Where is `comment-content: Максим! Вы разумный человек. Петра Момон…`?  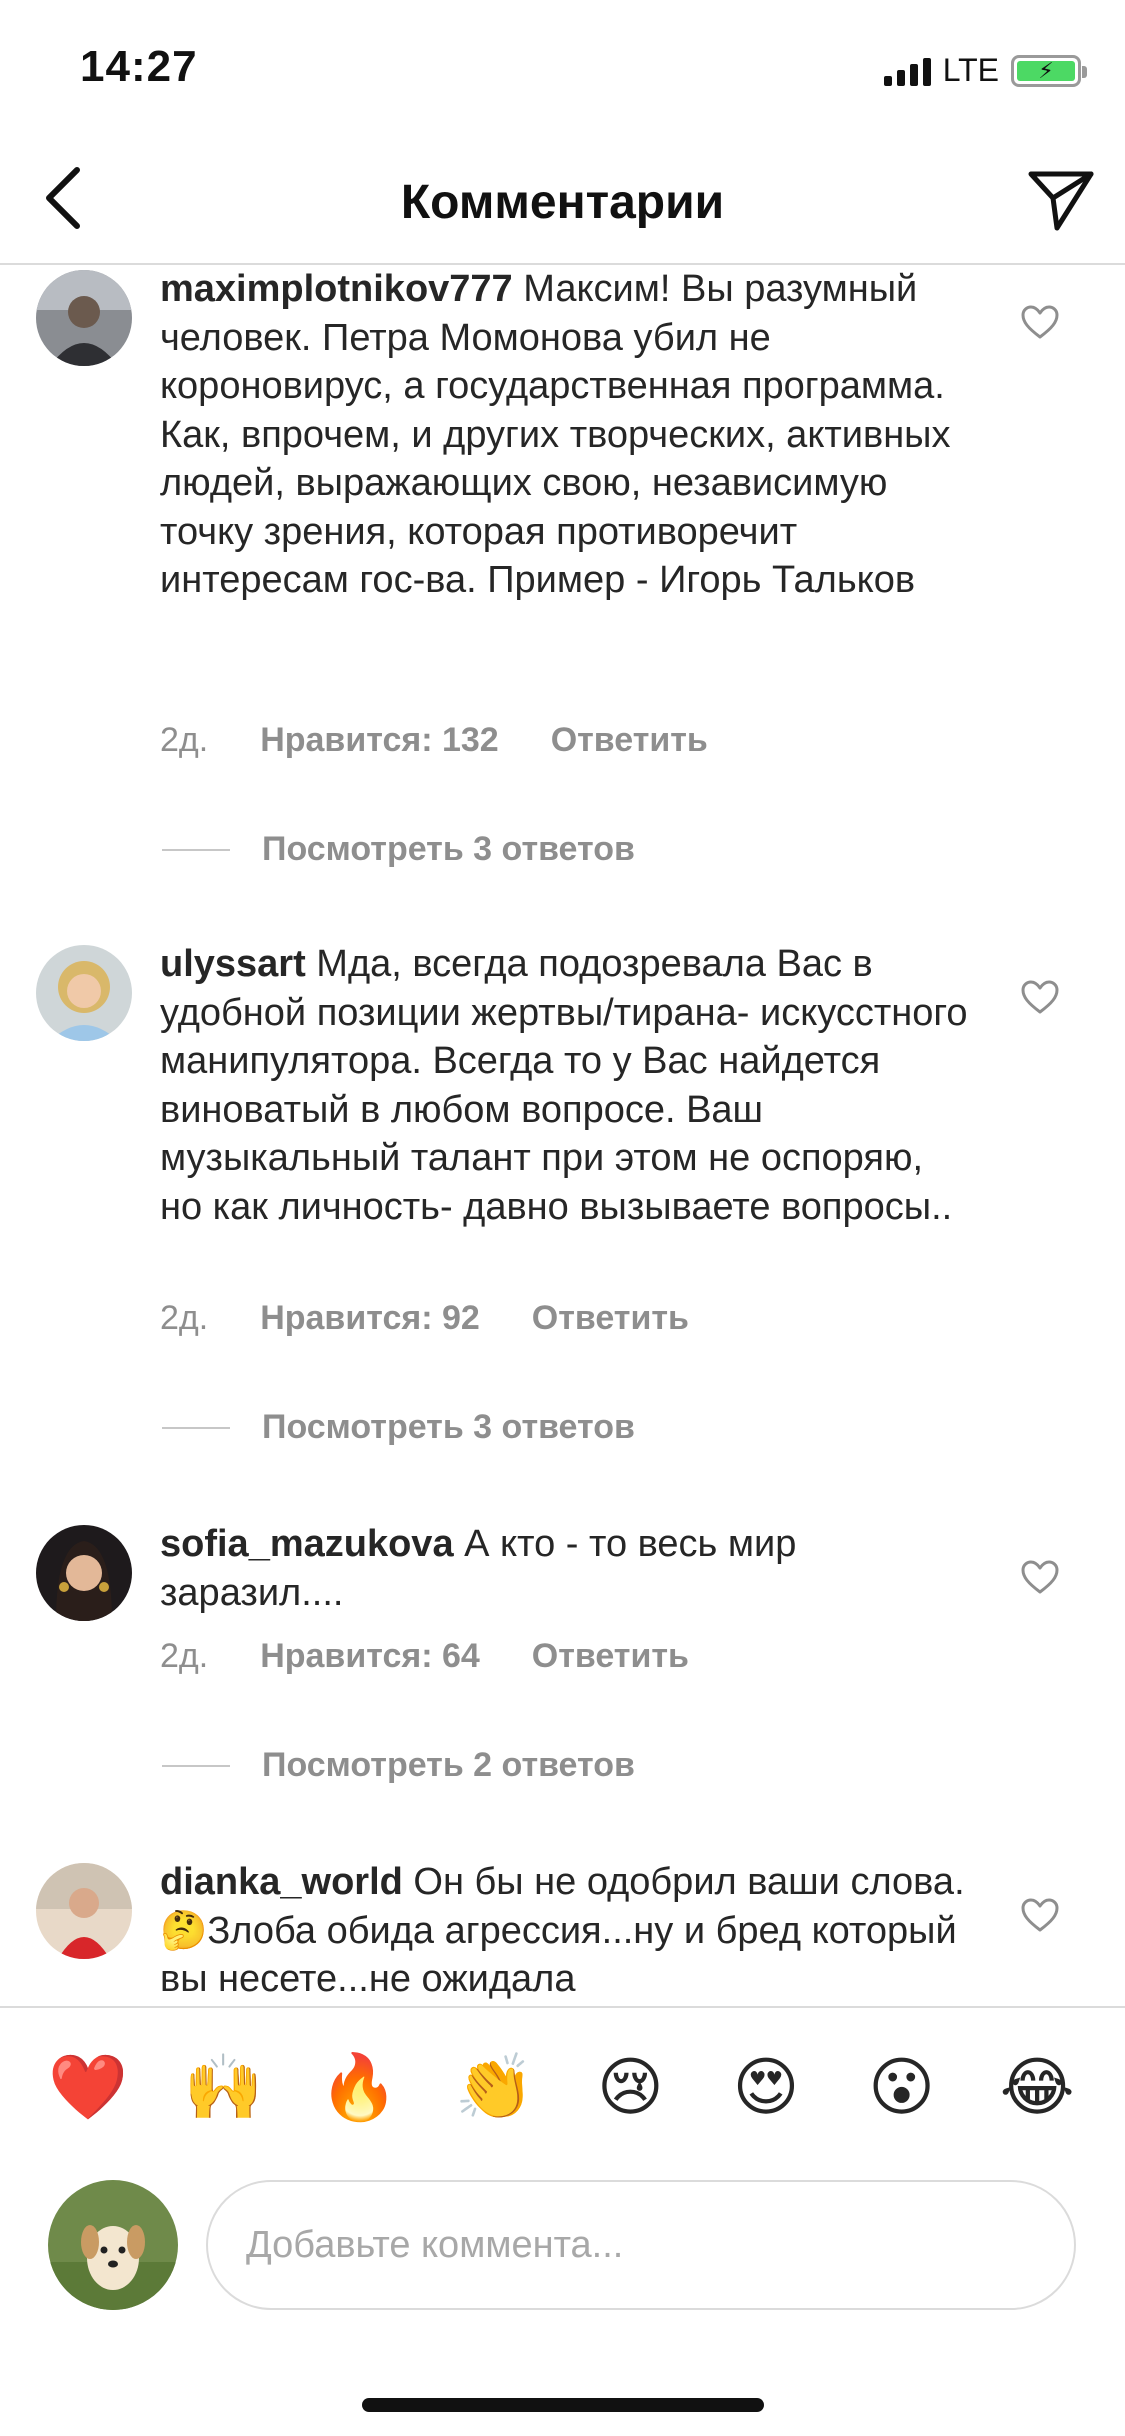
comment-content: Максим! Вы разумный человек. Петра Момон… is located at coordinates (555, 434).